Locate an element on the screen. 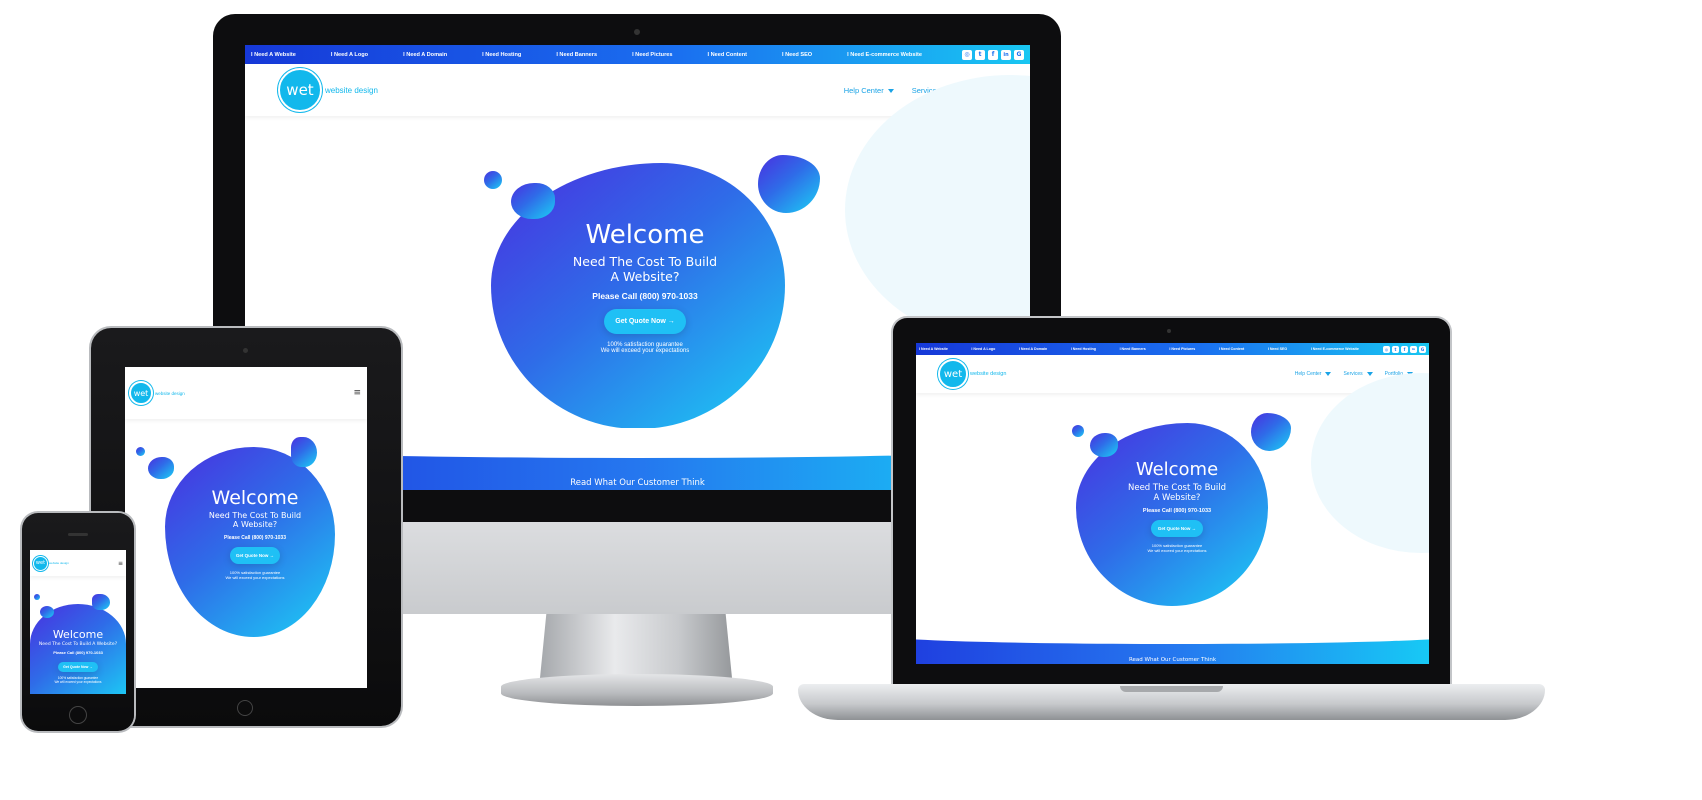 The height and width of the screenshot is (800, 1702). tablet-home-button is located at coordinates (245, 708).